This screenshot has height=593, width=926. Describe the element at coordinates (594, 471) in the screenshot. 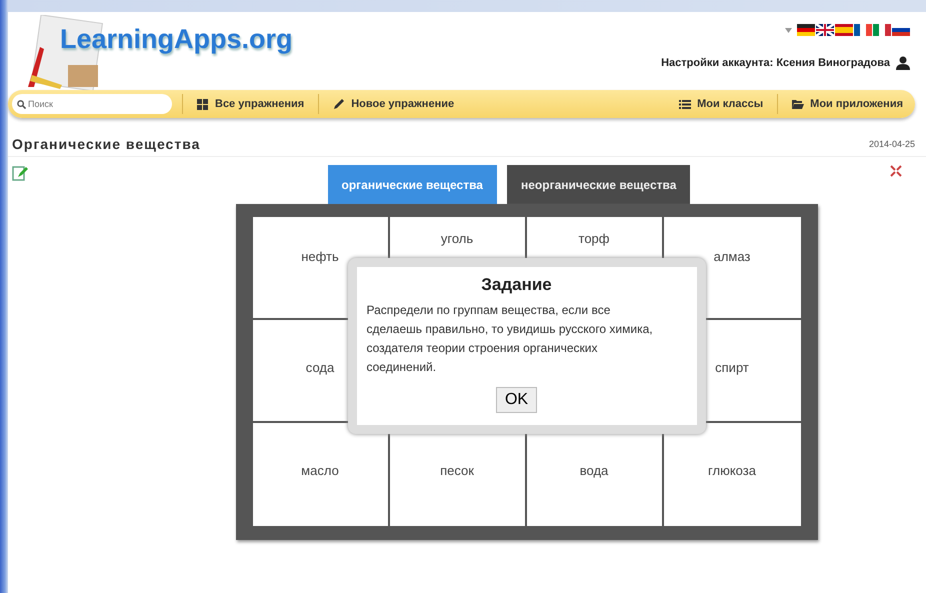

I see `puzzle-word: вода` at that location.